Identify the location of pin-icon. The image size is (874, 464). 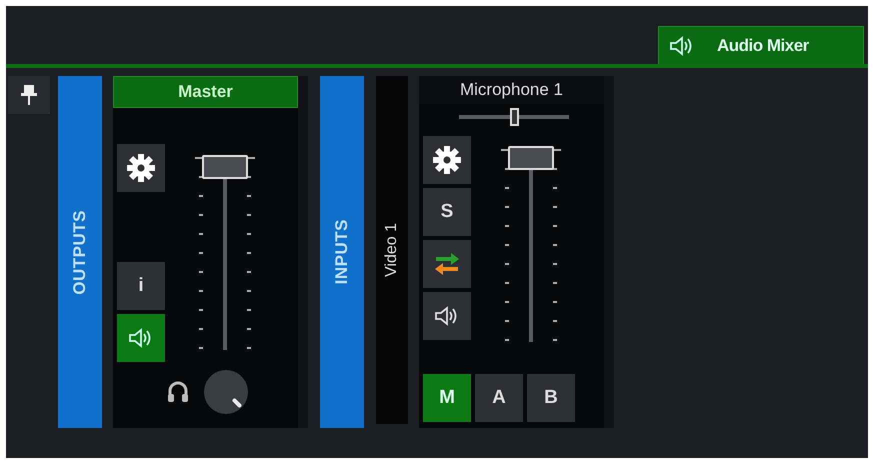
(29, 95).